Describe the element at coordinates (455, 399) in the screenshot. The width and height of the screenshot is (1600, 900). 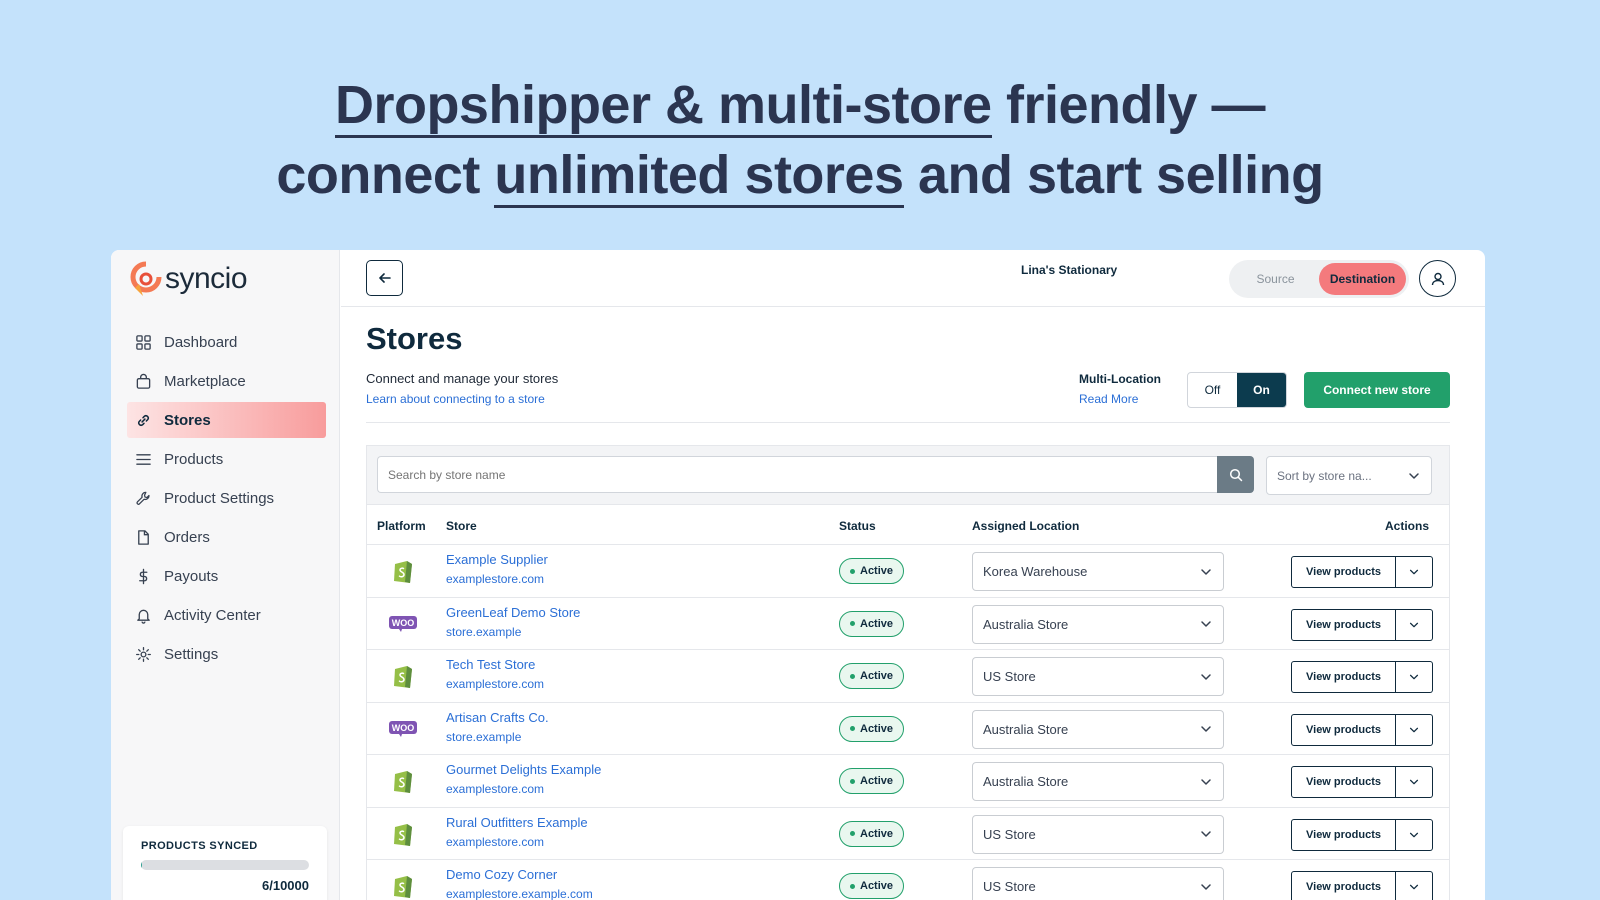
I see `learn-connecting-link: Learn about connecting to a store` at that location.